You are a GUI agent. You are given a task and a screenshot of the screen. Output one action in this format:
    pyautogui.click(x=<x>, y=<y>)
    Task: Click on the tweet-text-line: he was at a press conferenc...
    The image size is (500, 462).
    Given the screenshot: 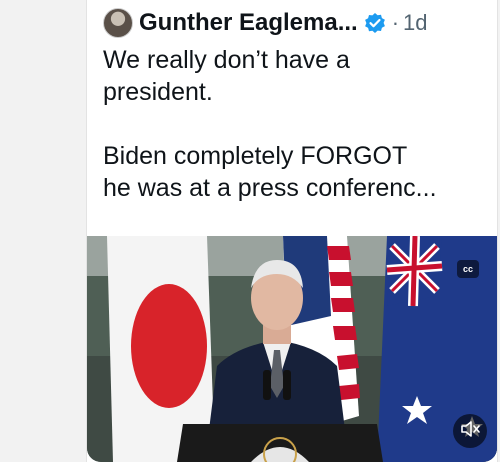 What is the action you would take?
    pyautogui.click(x=270, y=188)
    